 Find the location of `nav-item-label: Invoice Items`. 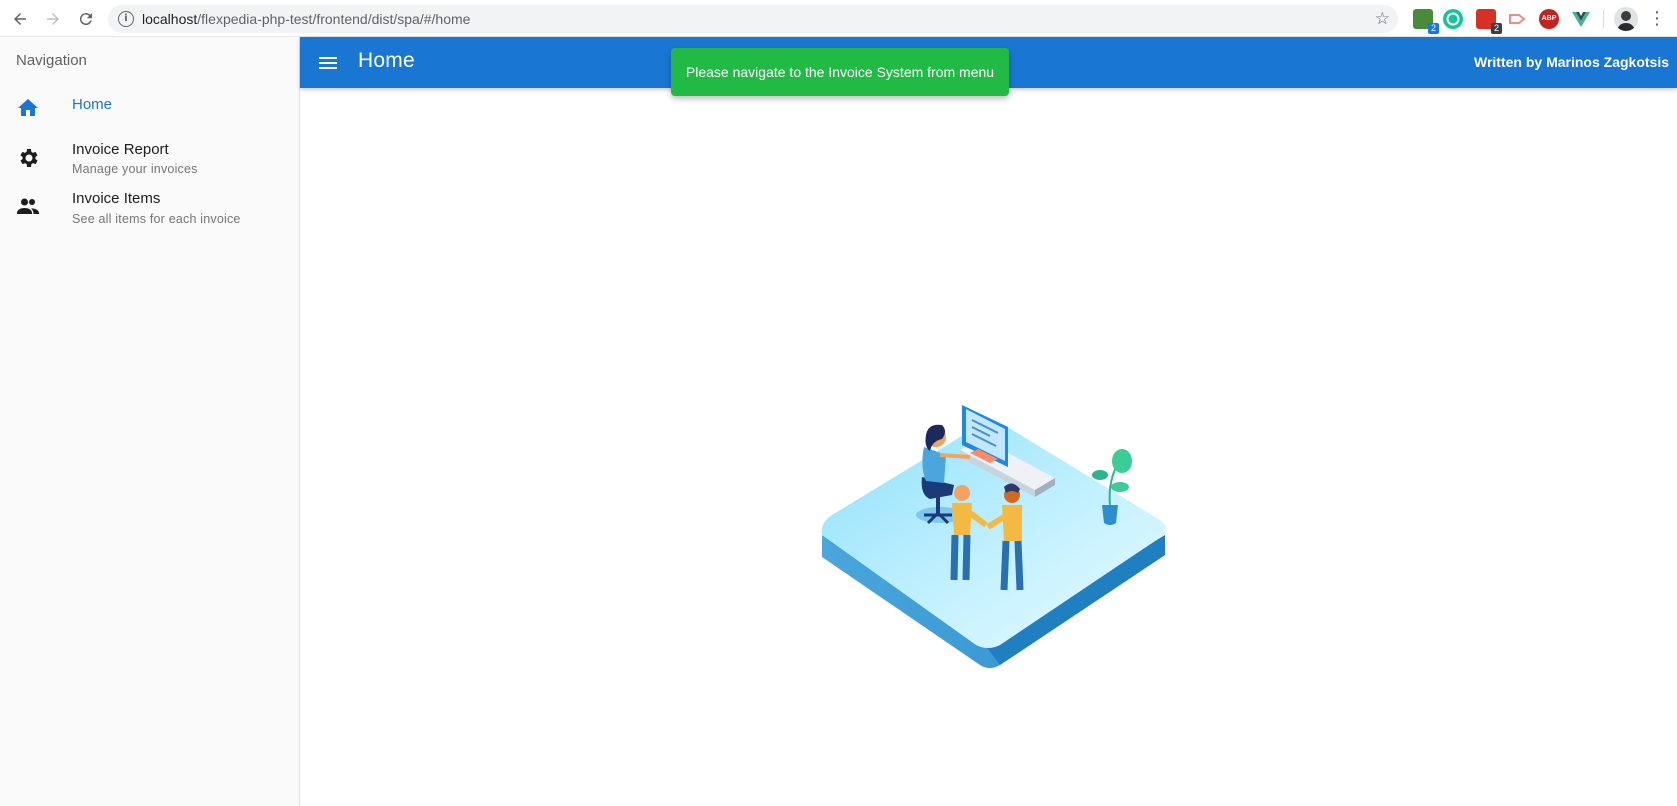

nav-item-label: Invoice Items is located at coordinates (116, 198).